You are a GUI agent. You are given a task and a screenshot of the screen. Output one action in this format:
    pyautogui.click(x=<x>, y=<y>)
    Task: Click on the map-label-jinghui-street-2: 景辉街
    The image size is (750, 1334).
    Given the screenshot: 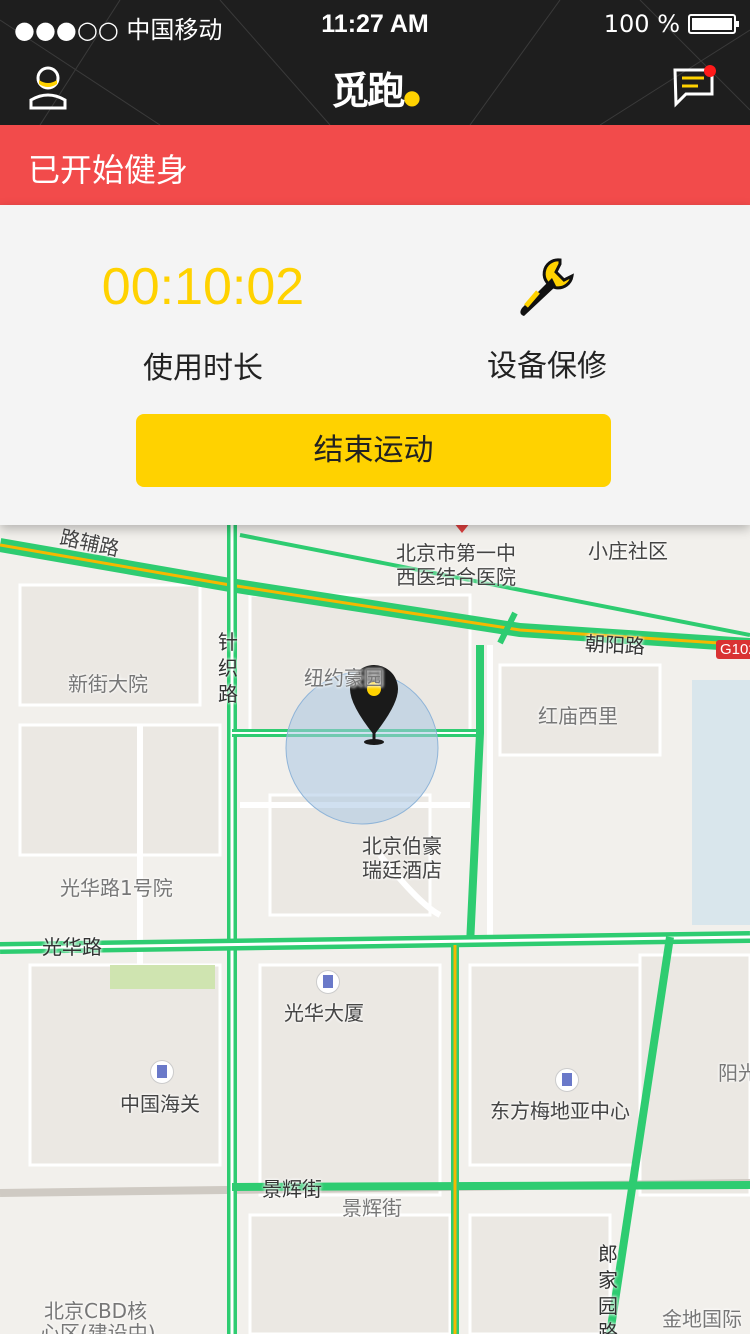 What is the action you would take?
    pyautogui.click(x=372, y=1208)
    